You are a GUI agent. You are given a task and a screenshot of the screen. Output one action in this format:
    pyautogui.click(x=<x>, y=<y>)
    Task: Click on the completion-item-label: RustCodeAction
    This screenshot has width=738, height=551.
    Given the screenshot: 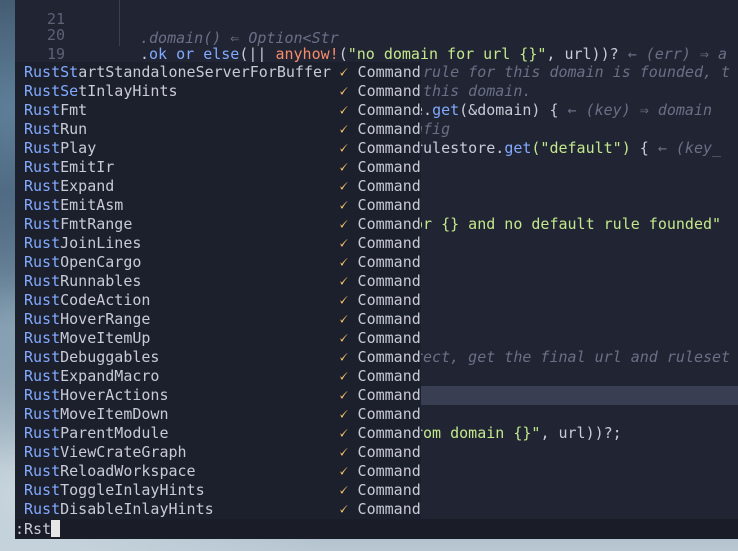 What is the action you would take?
    pyautogui.click(x=87, y=300)
    